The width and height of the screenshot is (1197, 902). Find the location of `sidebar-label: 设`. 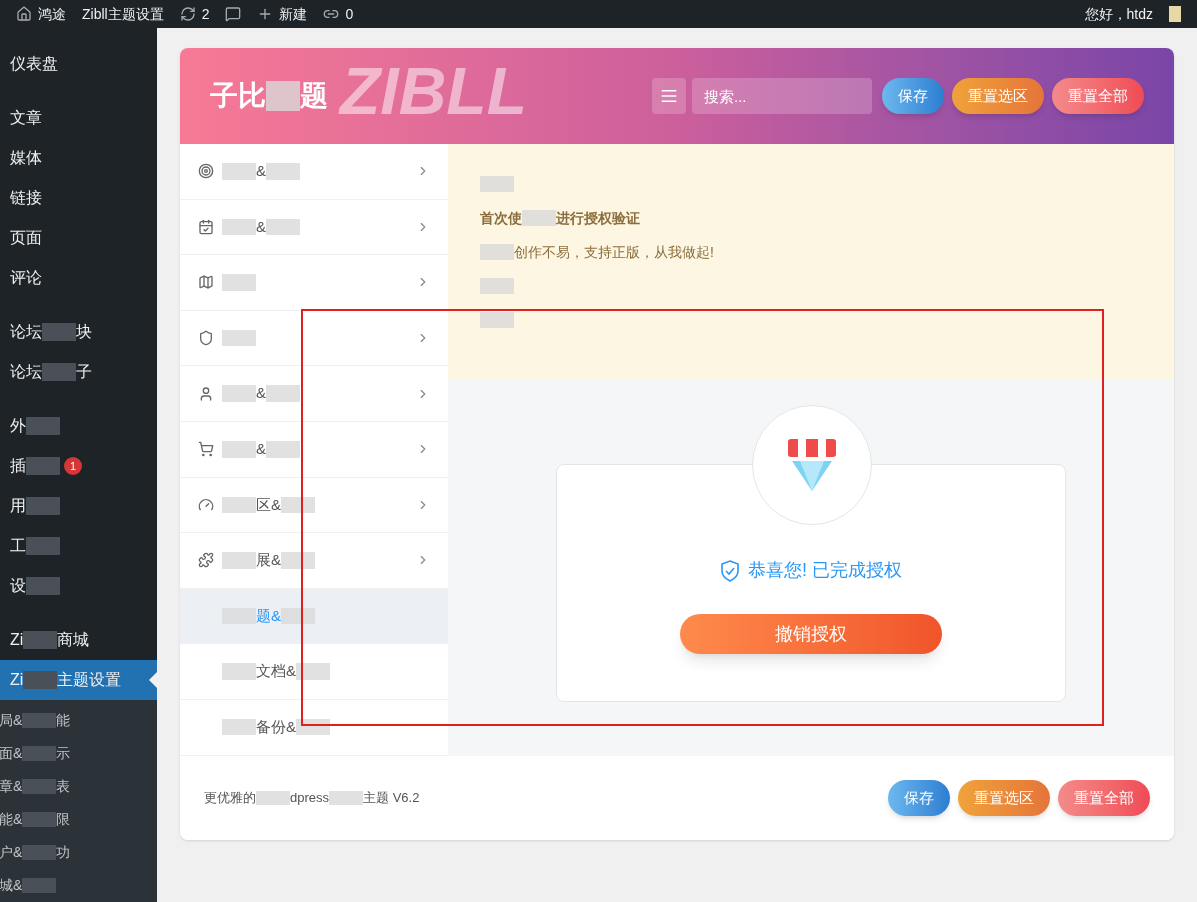

sidebar-label: 设 is located at coordinates (35, 586).